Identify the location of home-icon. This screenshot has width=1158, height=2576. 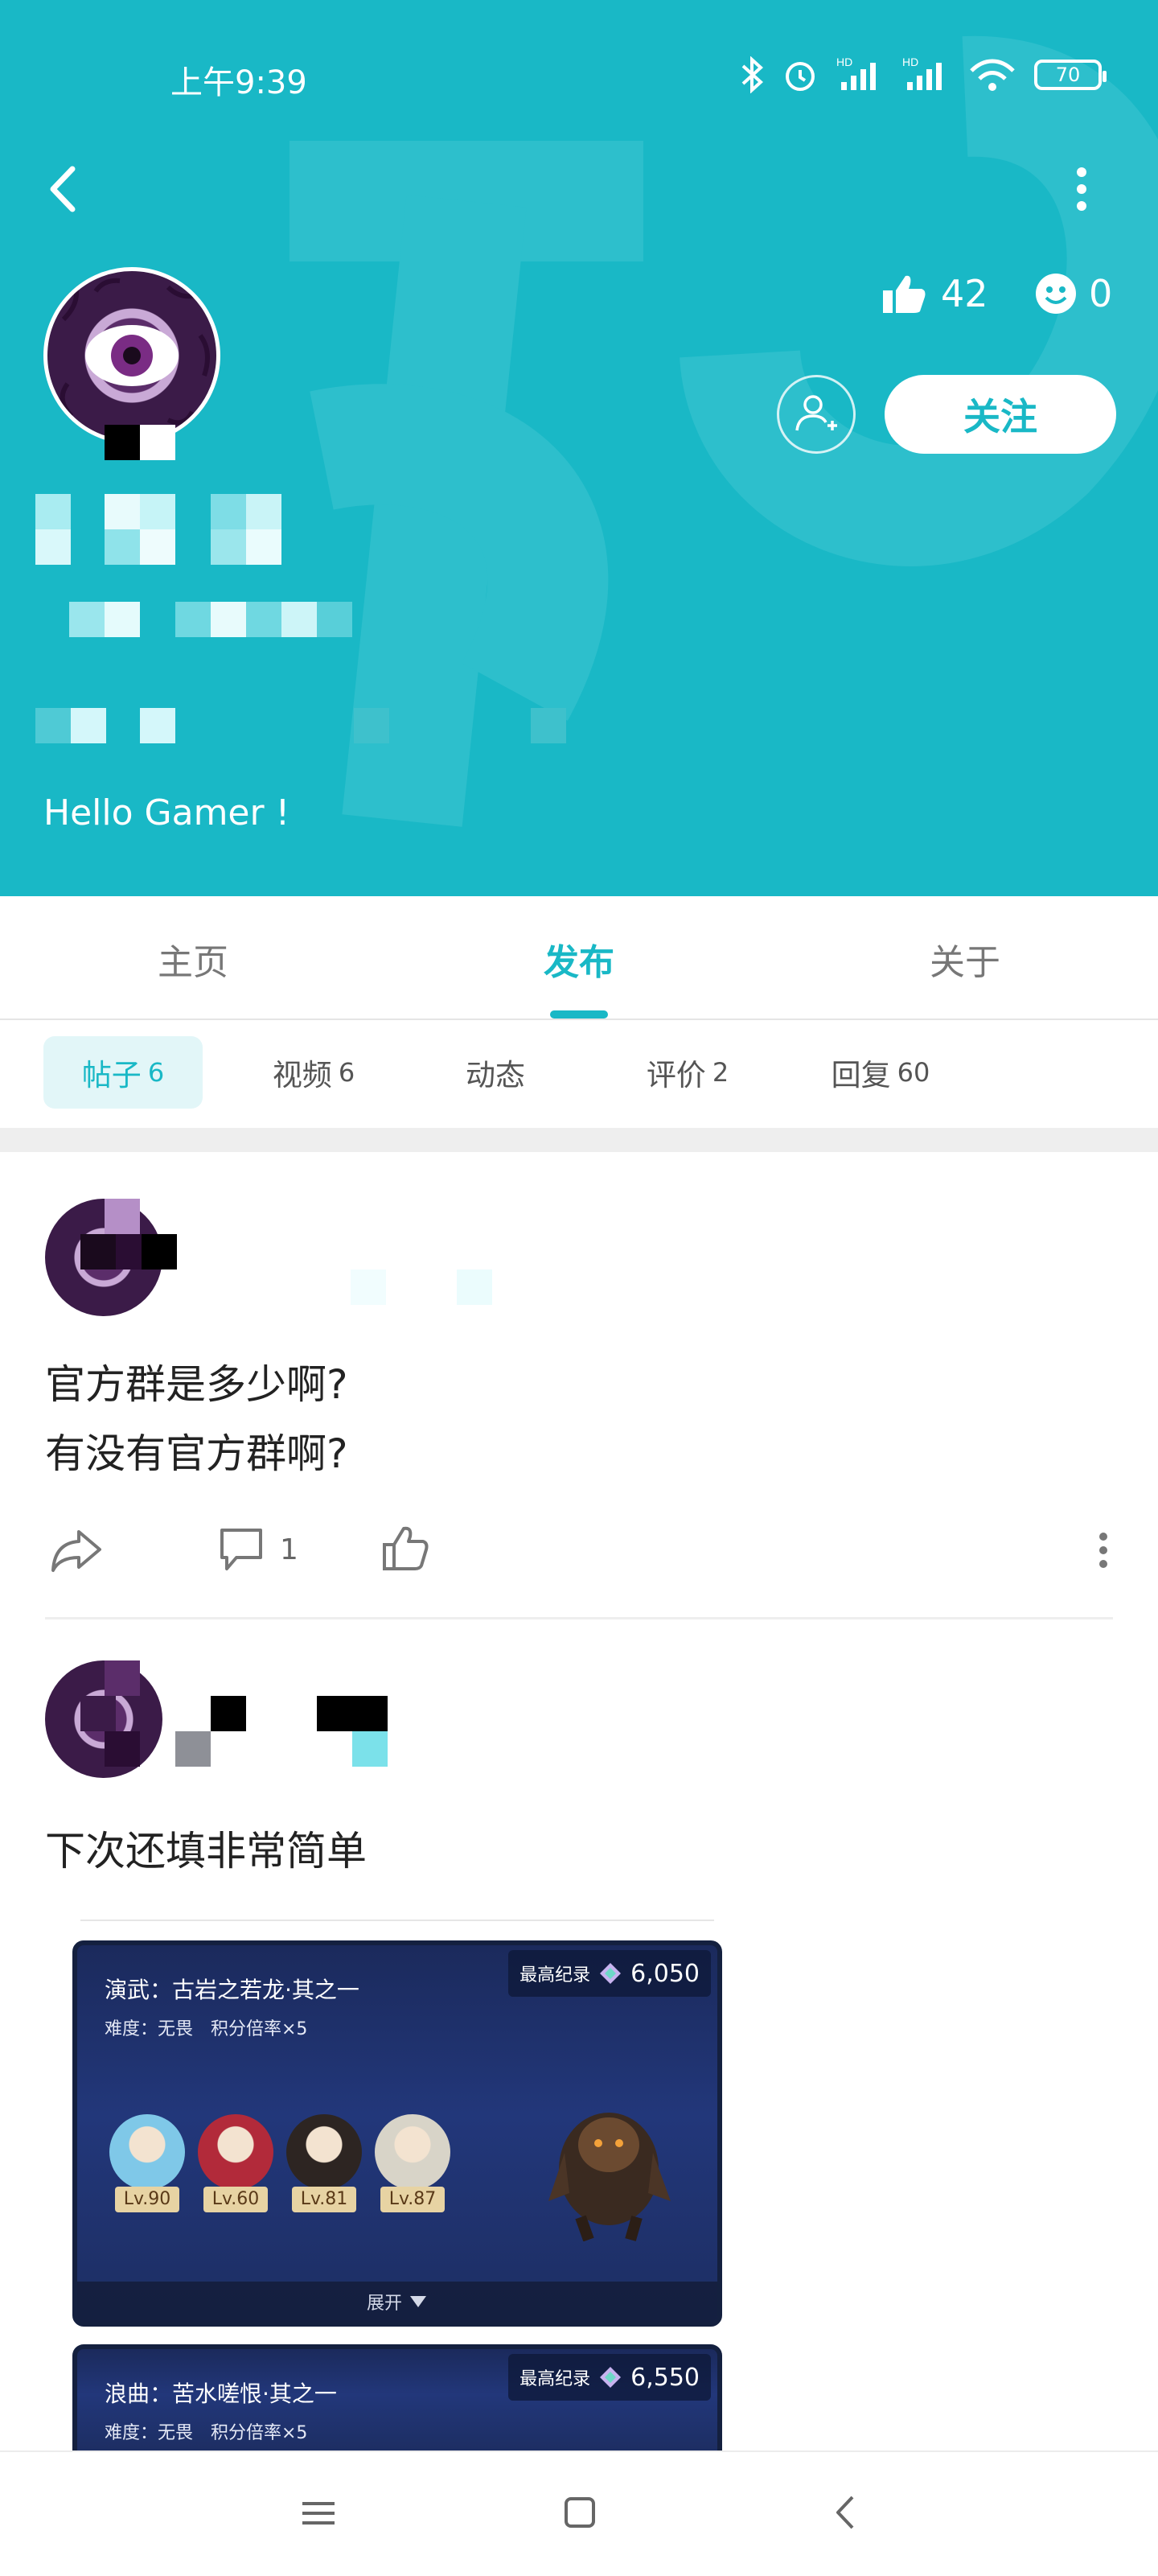
(580, 2512).